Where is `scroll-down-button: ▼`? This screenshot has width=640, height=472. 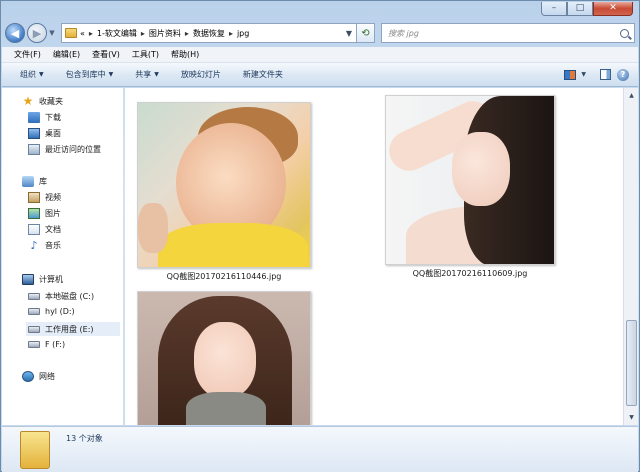 scroll-down-button: ▼ is located at coordinates (631, 417).